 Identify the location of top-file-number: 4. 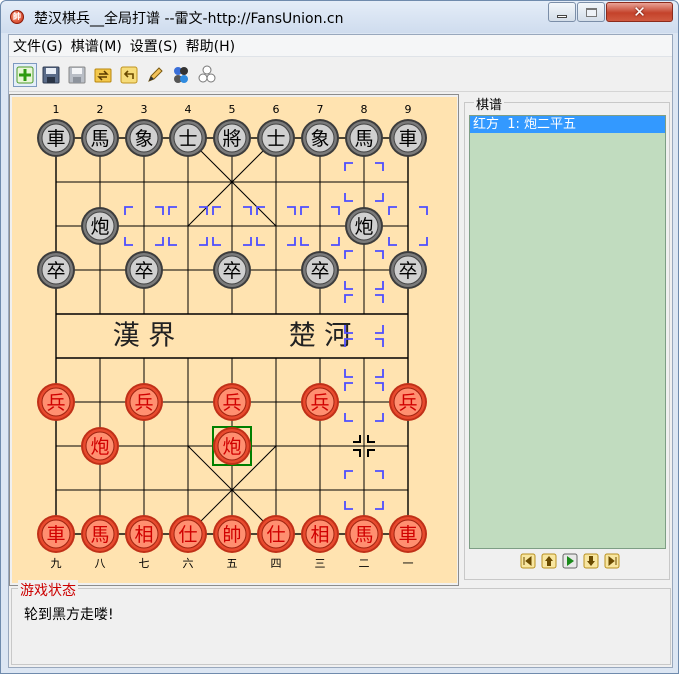
(188, 109).